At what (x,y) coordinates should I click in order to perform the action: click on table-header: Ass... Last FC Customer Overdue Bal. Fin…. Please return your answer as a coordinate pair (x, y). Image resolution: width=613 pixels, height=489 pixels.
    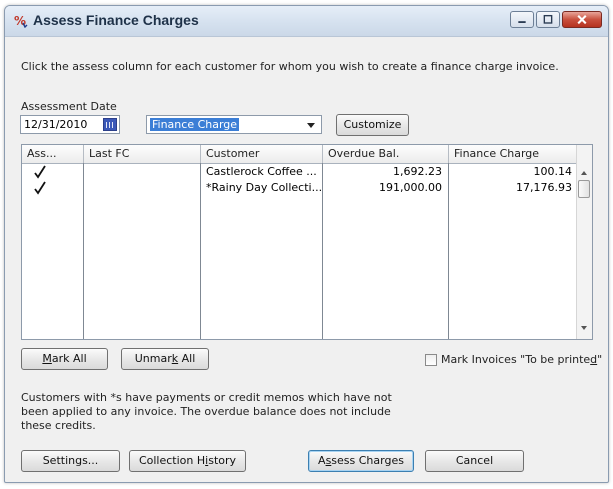
    Looking at the image, I should click on (299, 154).